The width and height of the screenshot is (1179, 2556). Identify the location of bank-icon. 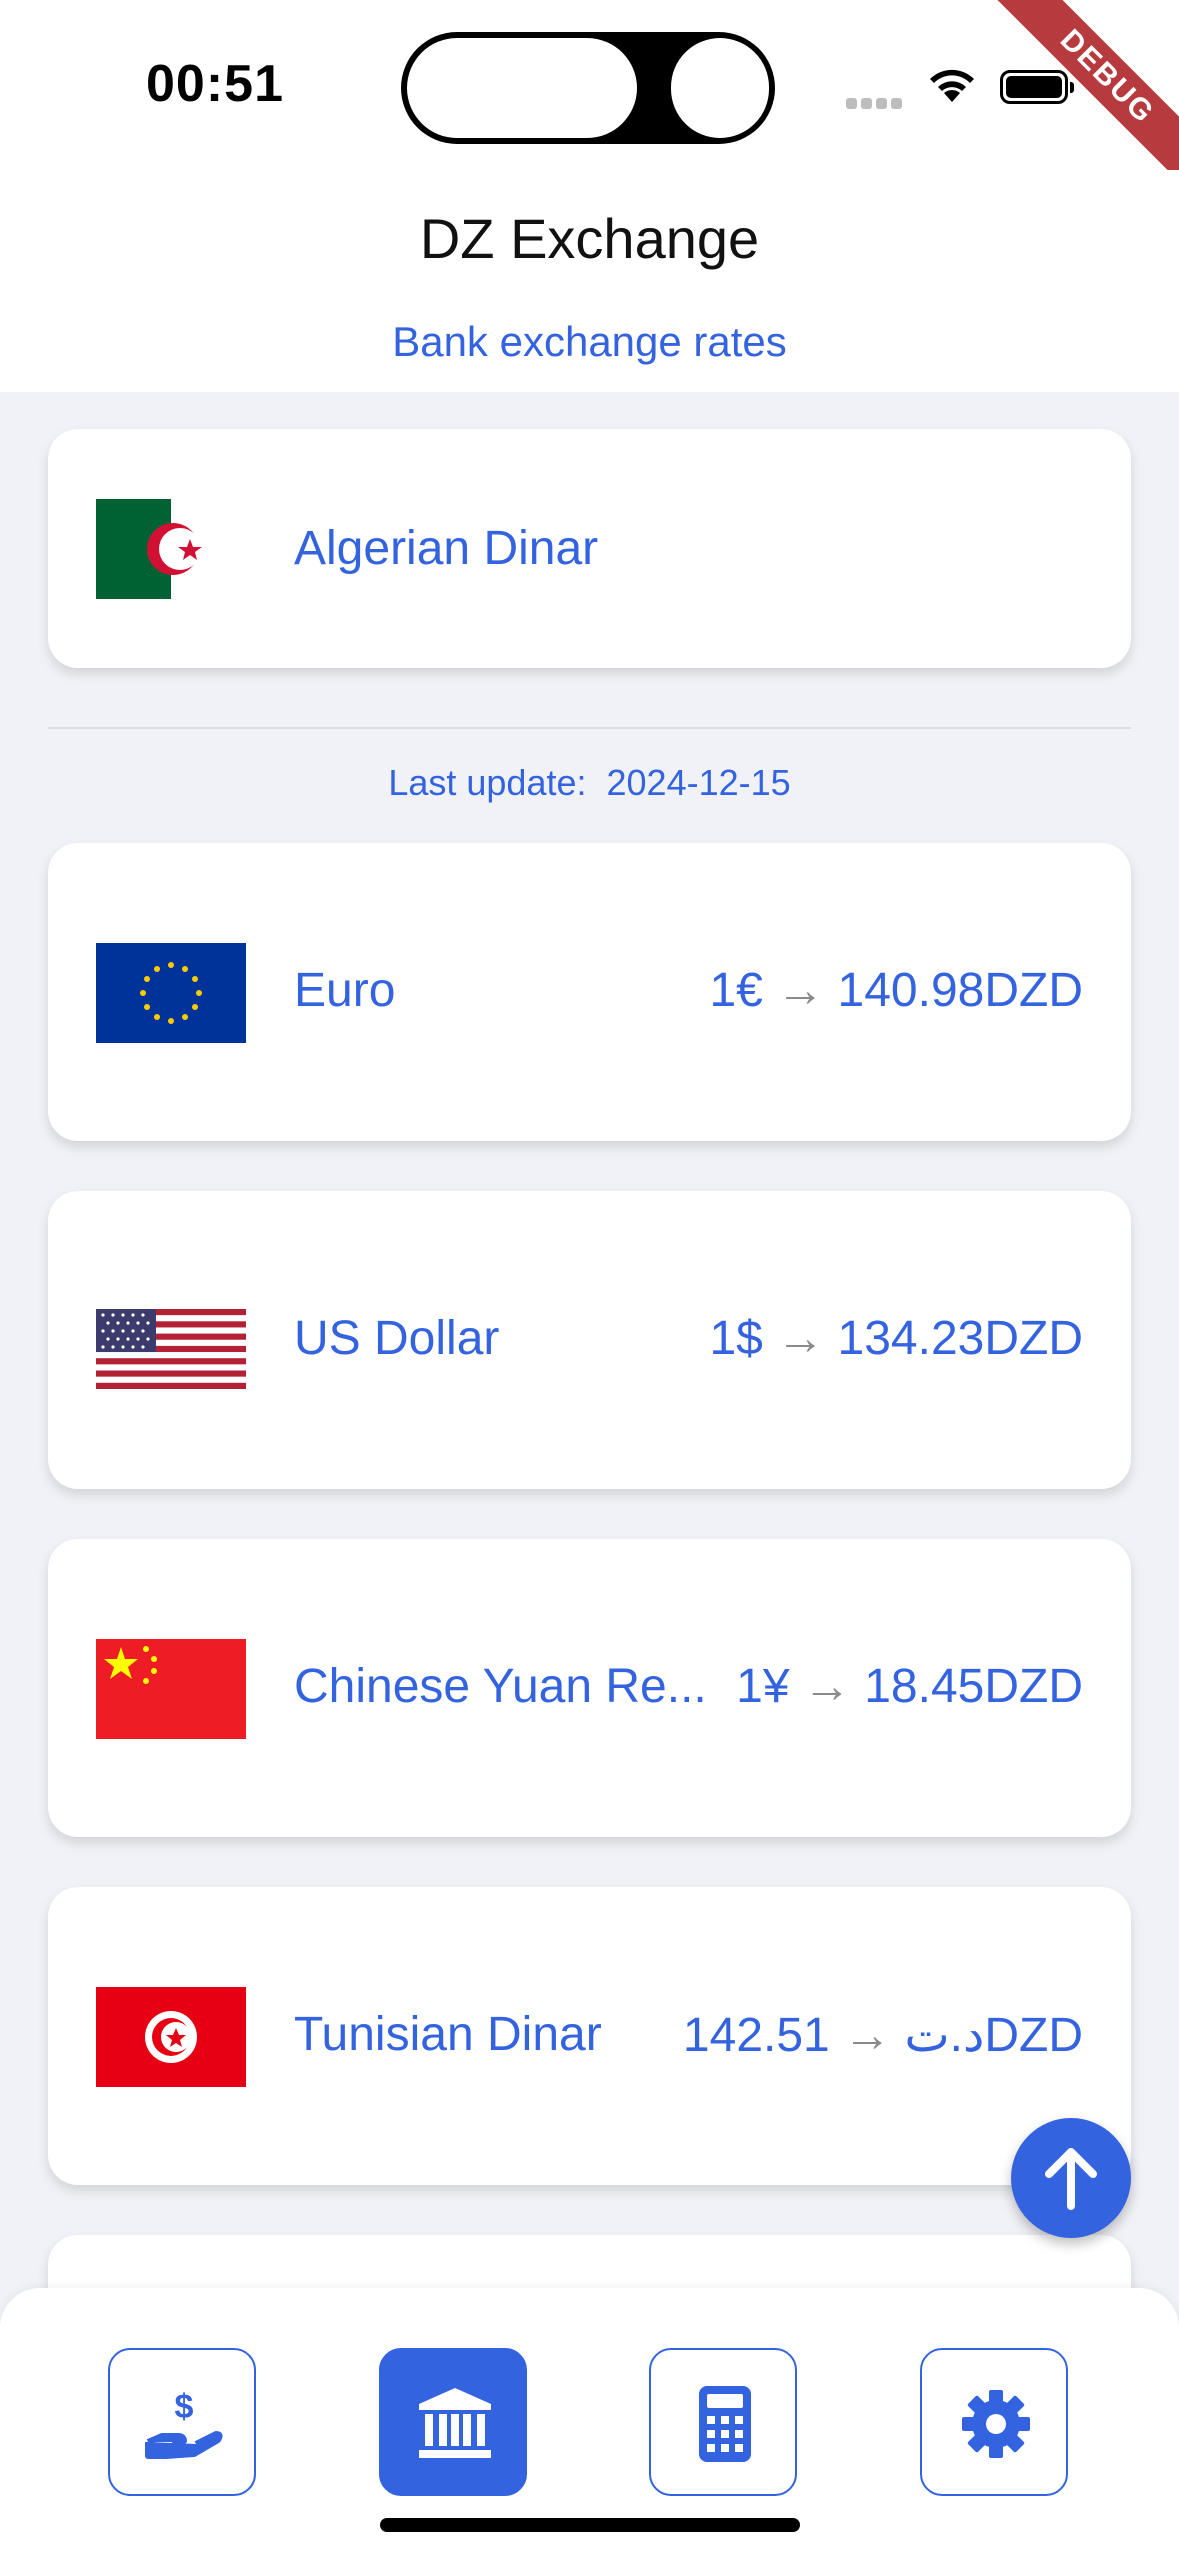
(455, 2423).